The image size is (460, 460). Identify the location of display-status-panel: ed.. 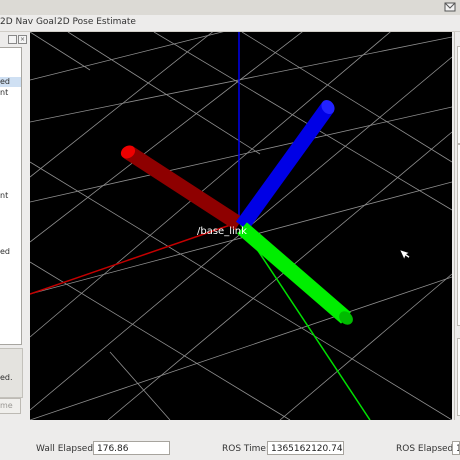
(11, 373).